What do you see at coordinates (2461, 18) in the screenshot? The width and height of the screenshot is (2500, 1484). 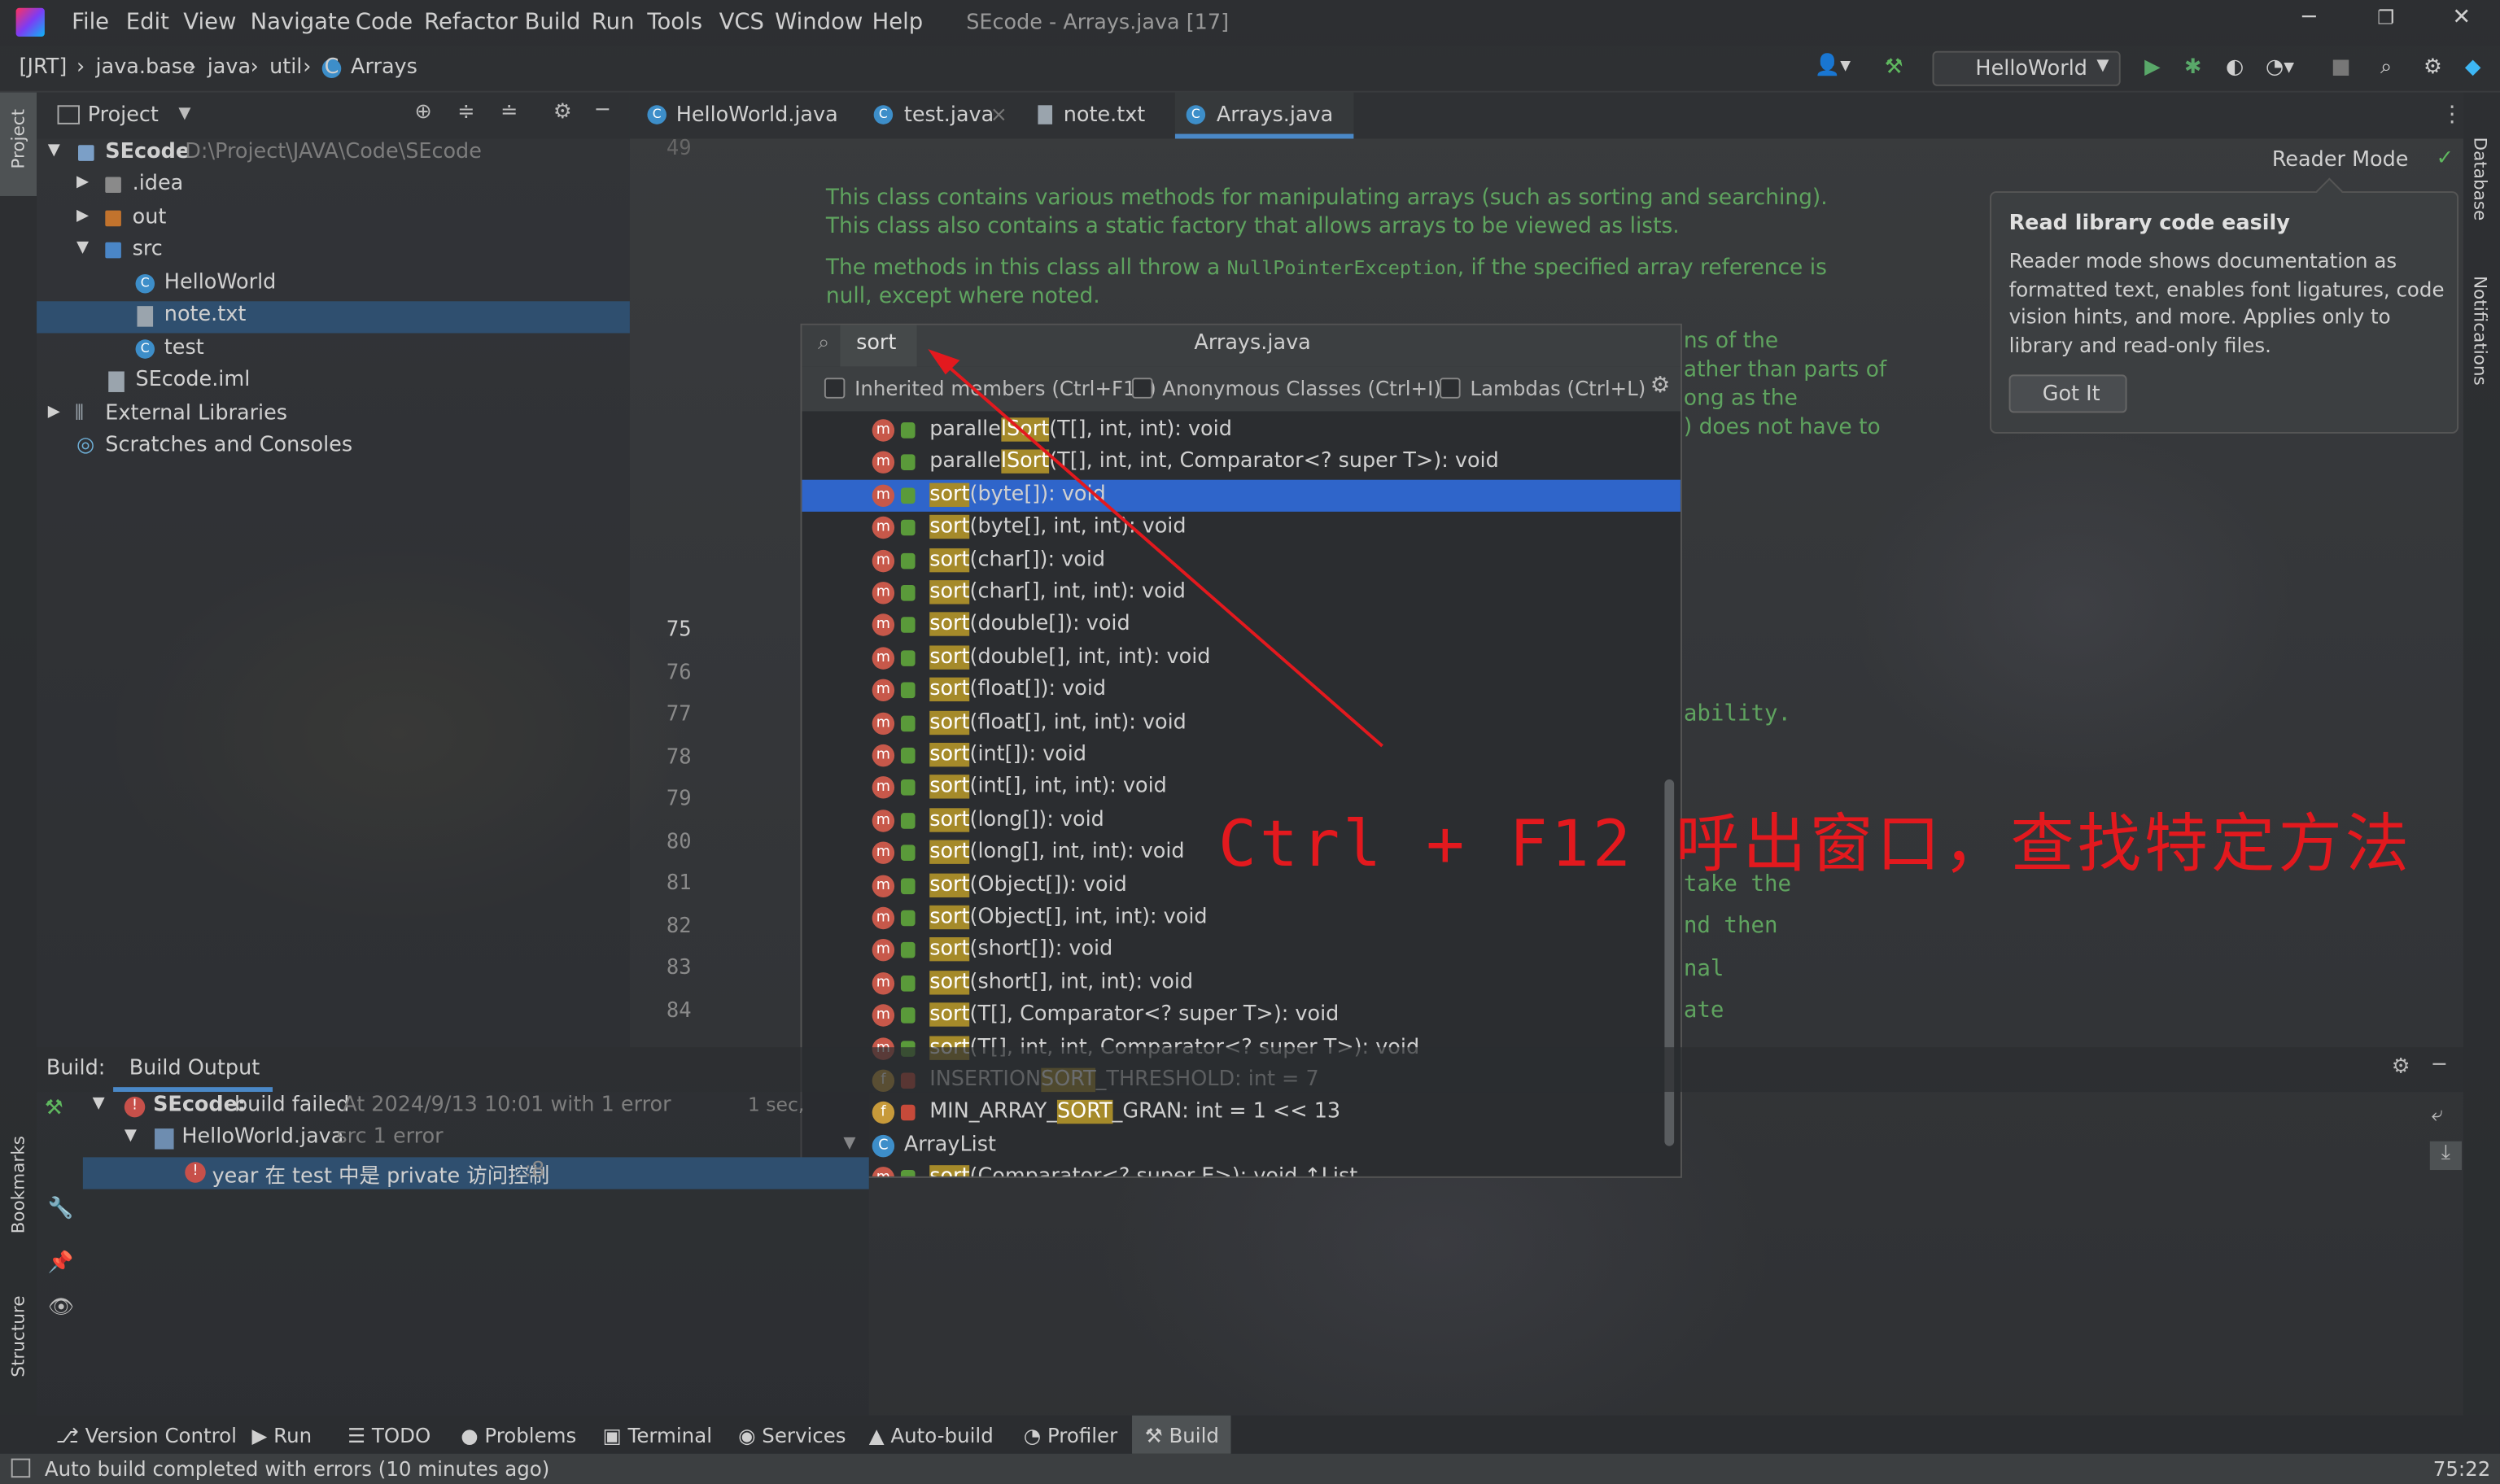 I see `close-icon: ✕` at bounding box center [2461, 18].